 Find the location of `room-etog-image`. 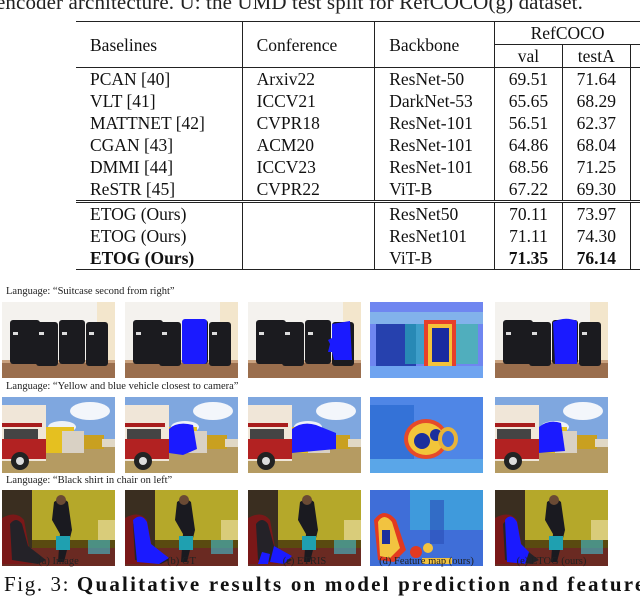

room-etog-image is located at coordinates (551, 528).